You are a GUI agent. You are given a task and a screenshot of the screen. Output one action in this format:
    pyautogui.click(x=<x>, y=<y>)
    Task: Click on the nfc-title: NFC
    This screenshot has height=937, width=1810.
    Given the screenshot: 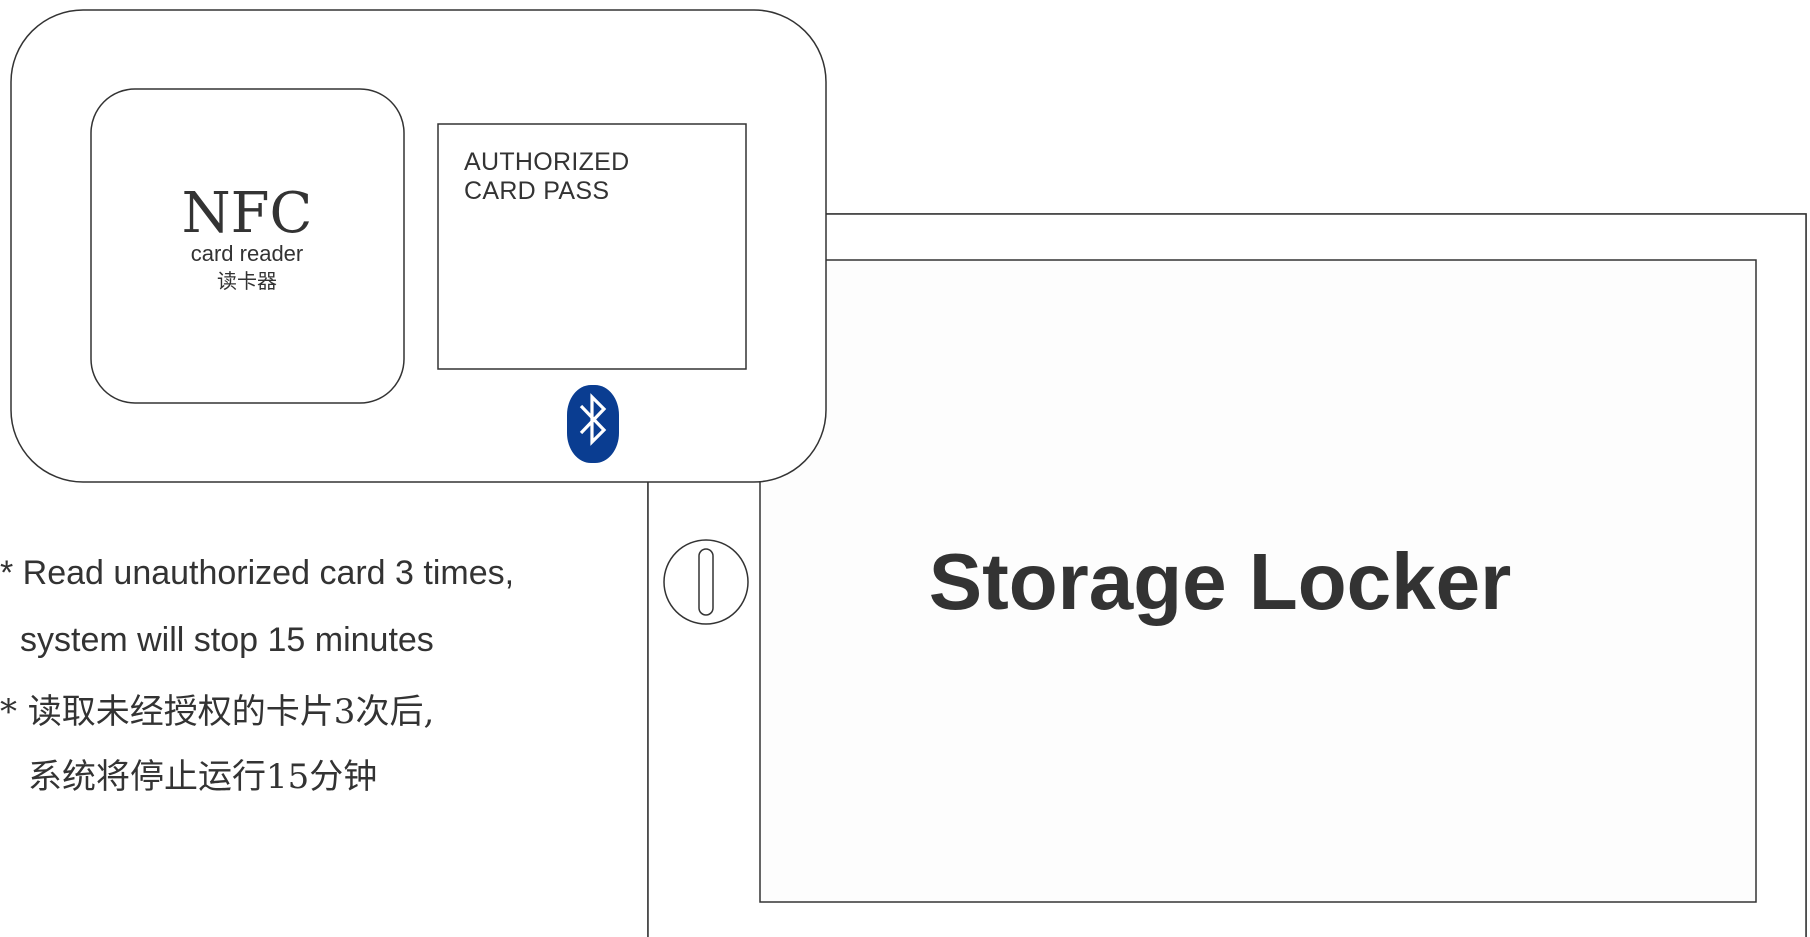 What is the action you would take?
    pyautogui.click(x=247, y=213)
    